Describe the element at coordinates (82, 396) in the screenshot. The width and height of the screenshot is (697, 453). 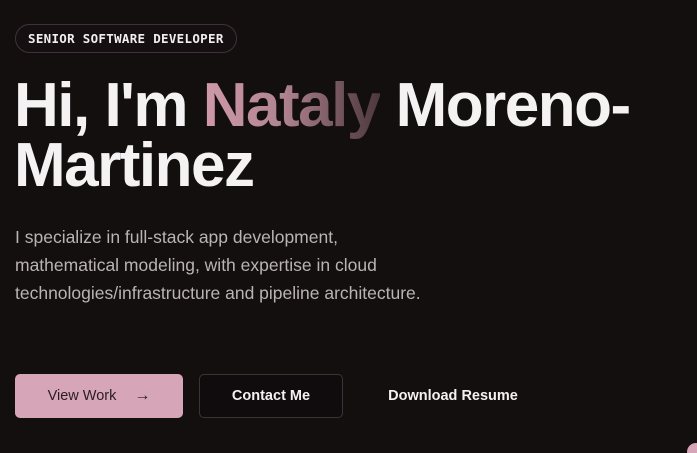
I see `view-work-label: View Work` at that location.